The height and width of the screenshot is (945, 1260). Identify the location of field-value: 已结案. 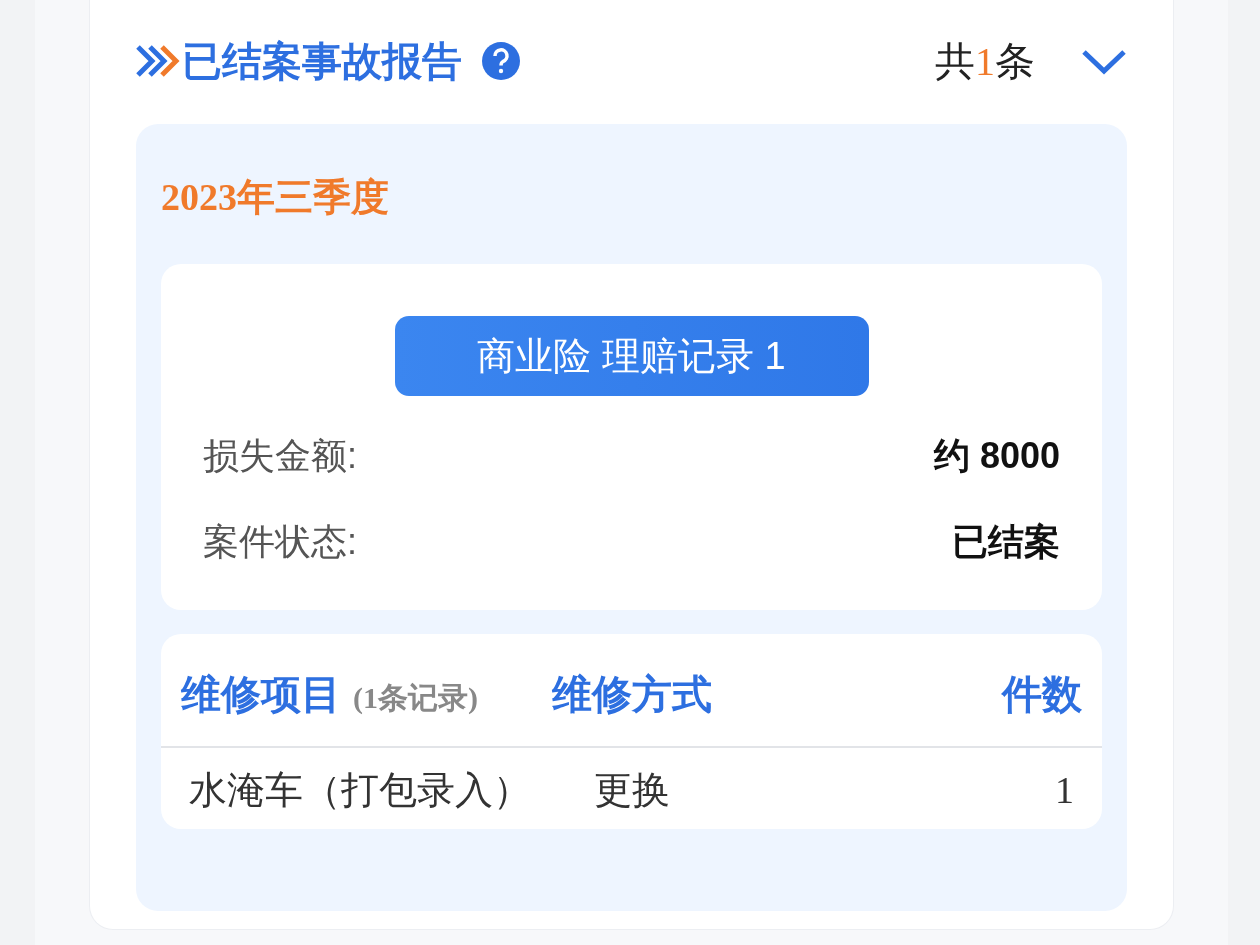
(1006, 542).